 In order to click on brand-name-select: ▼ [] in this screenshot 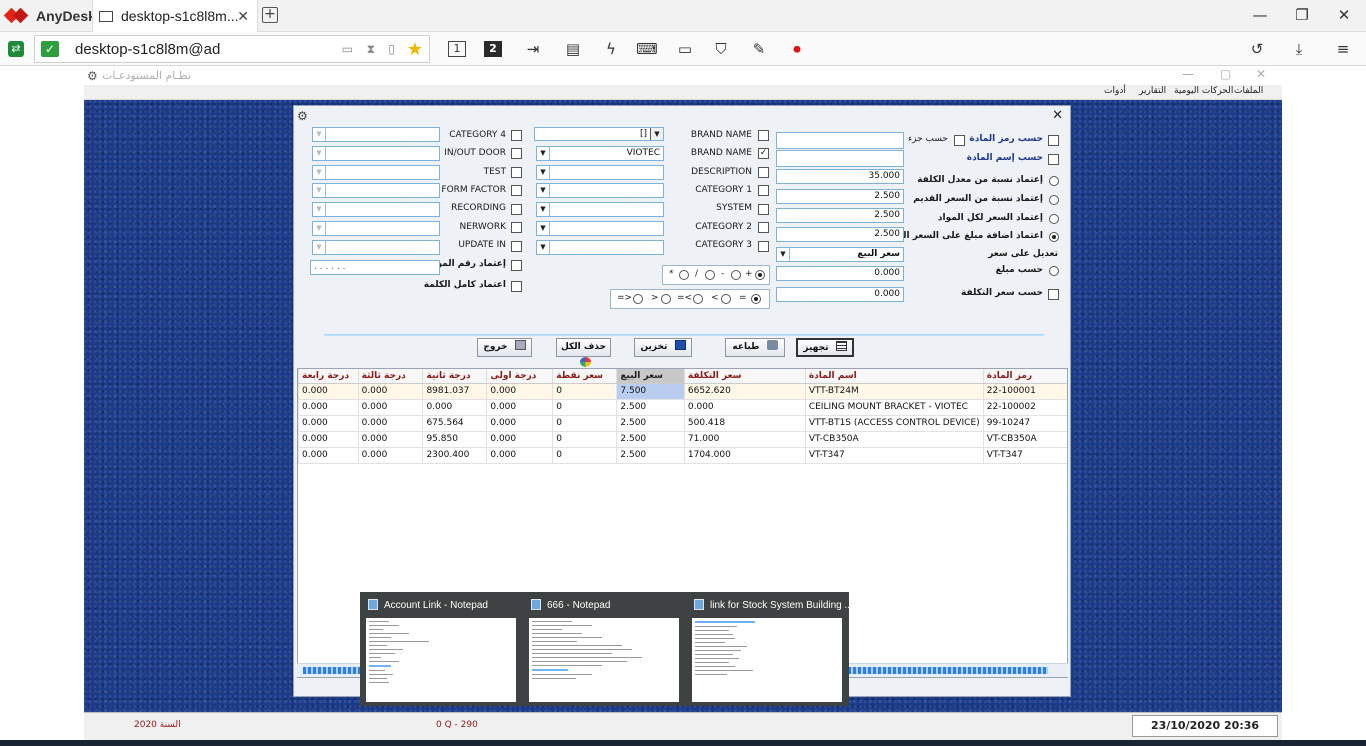, I will do `click(599, 134)`.